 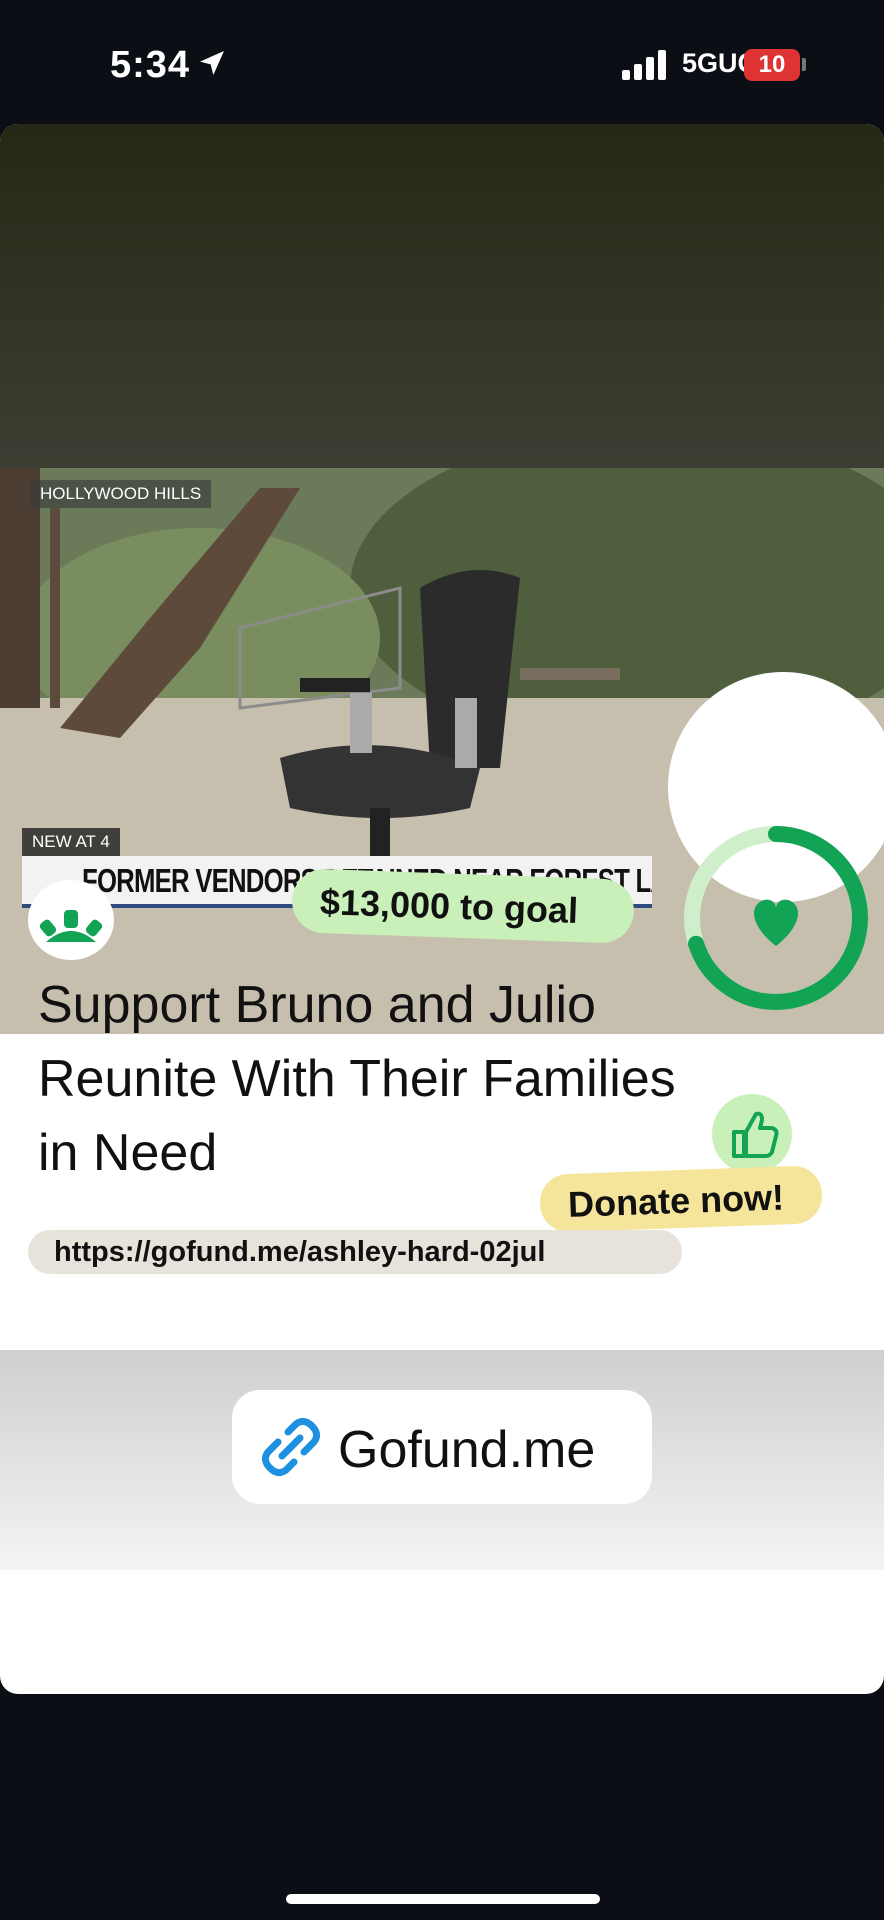 What do you see at coordinates (121, 494) in the screenshot?
I see `location-tag: HOLLYWOOD HILLS` at bounding box center [121, 494].